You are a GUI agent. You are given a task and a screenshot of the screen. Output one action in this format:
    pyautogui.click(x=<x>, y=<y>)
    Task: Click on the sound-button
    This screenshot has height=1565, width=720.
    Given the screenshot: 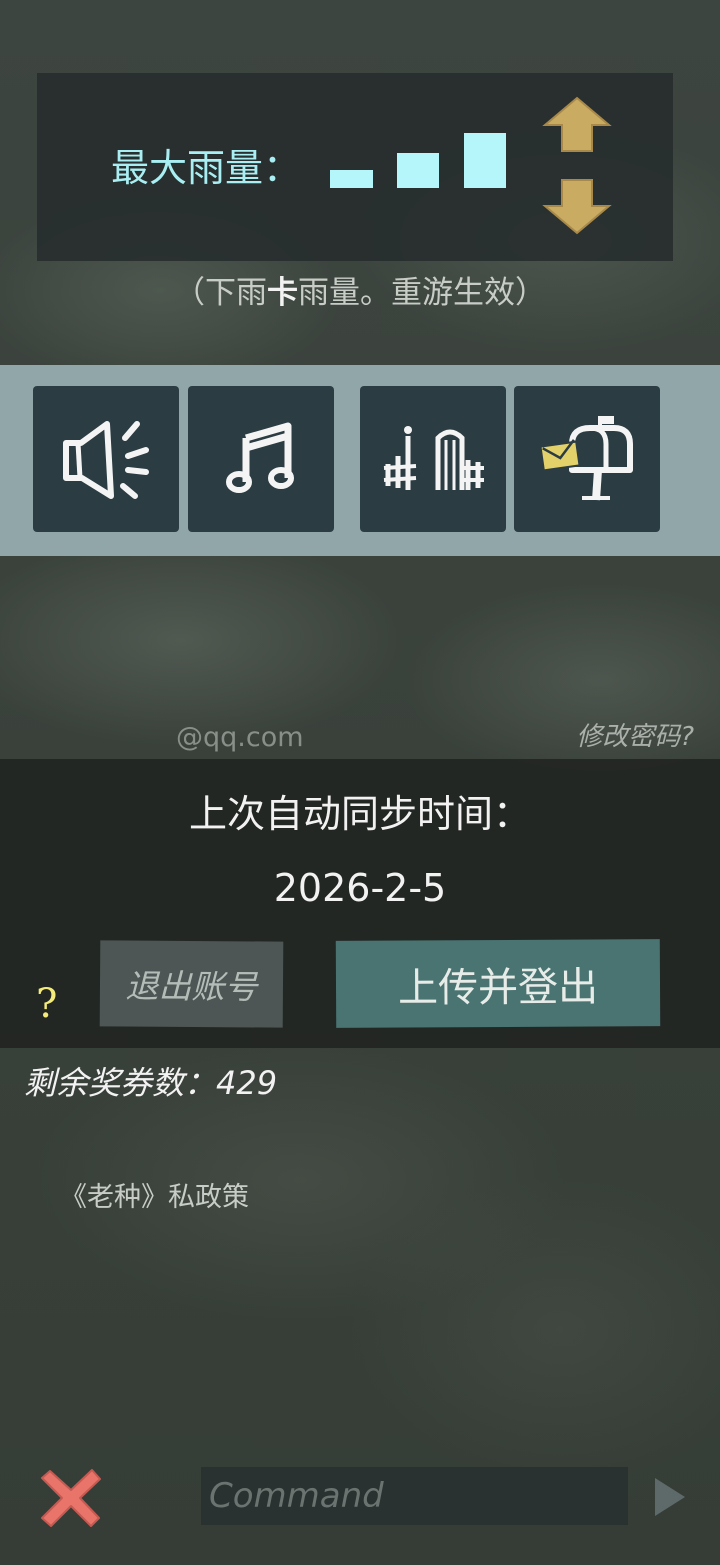 What is the action you would take?
    pyautogui.click(x=106, y=459)
    